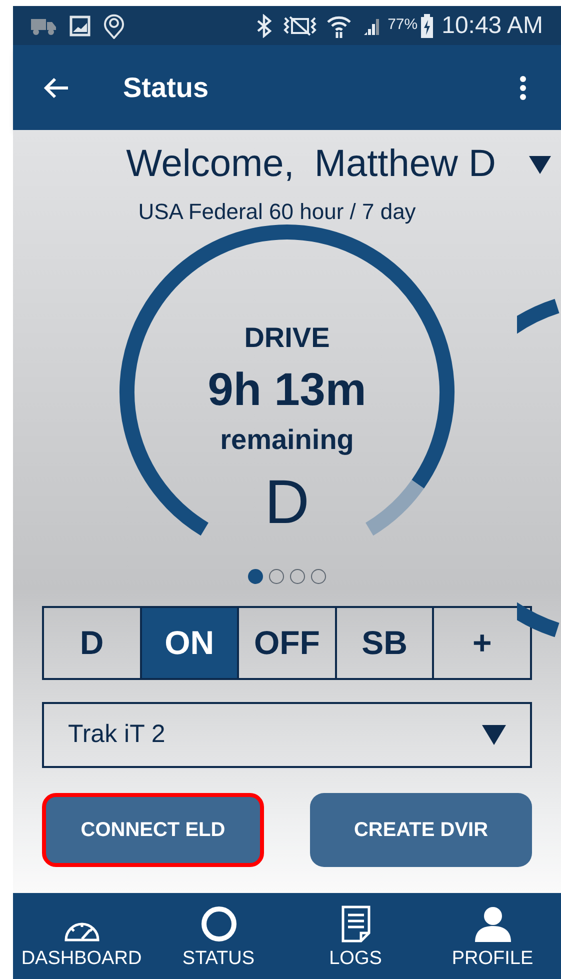 The height and width of the screenshot is (979, 561). What do you see at coordinates (300, 25) in the screenshot?
I see `vibrate-mute-icon` at bounding box center [300, 25].